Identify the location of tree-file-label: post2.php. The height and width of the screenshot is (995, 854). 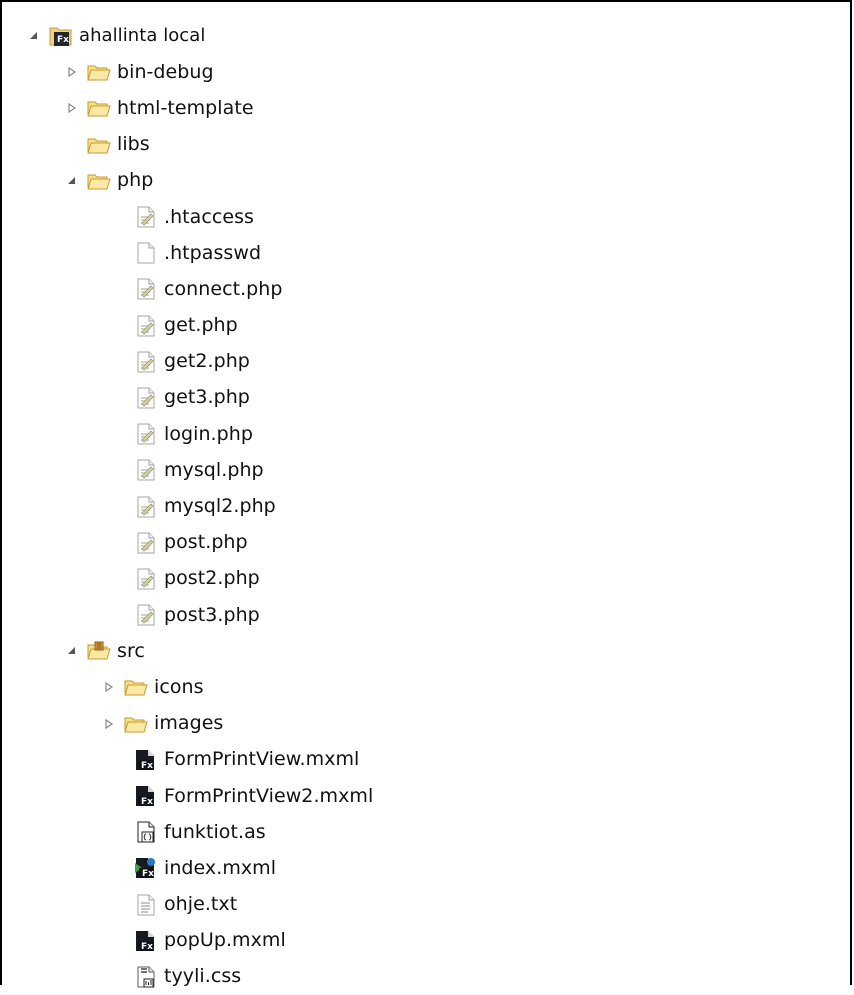
(212, 578).